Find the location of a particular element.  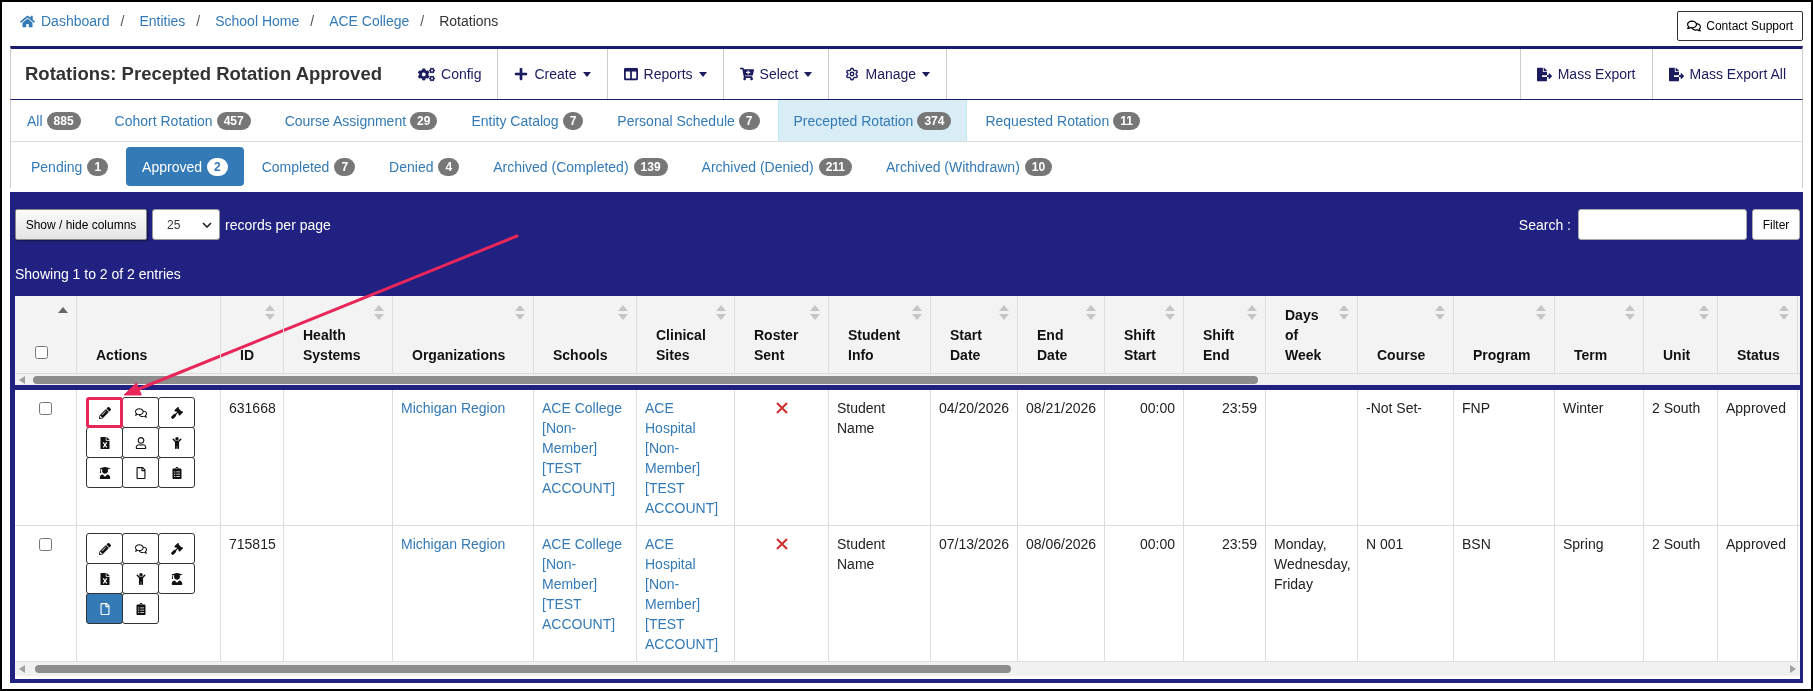

chevron-down-icon is located at coordinates (207, 224).